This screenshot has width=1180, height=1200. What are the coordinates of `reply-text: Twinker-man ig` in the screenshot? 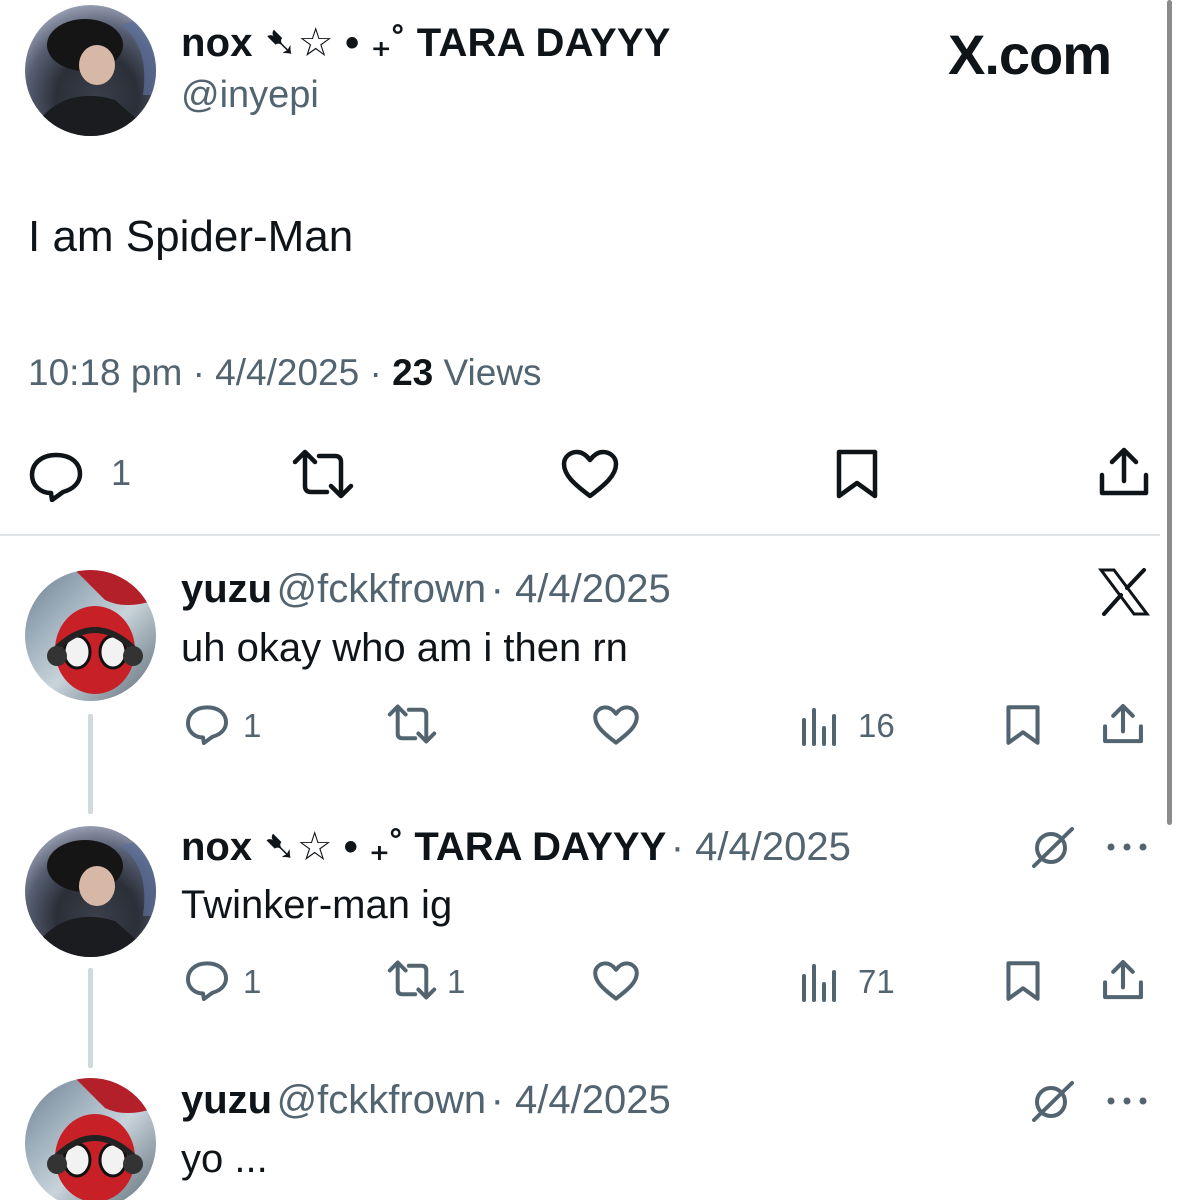 It's located at (317, 905).